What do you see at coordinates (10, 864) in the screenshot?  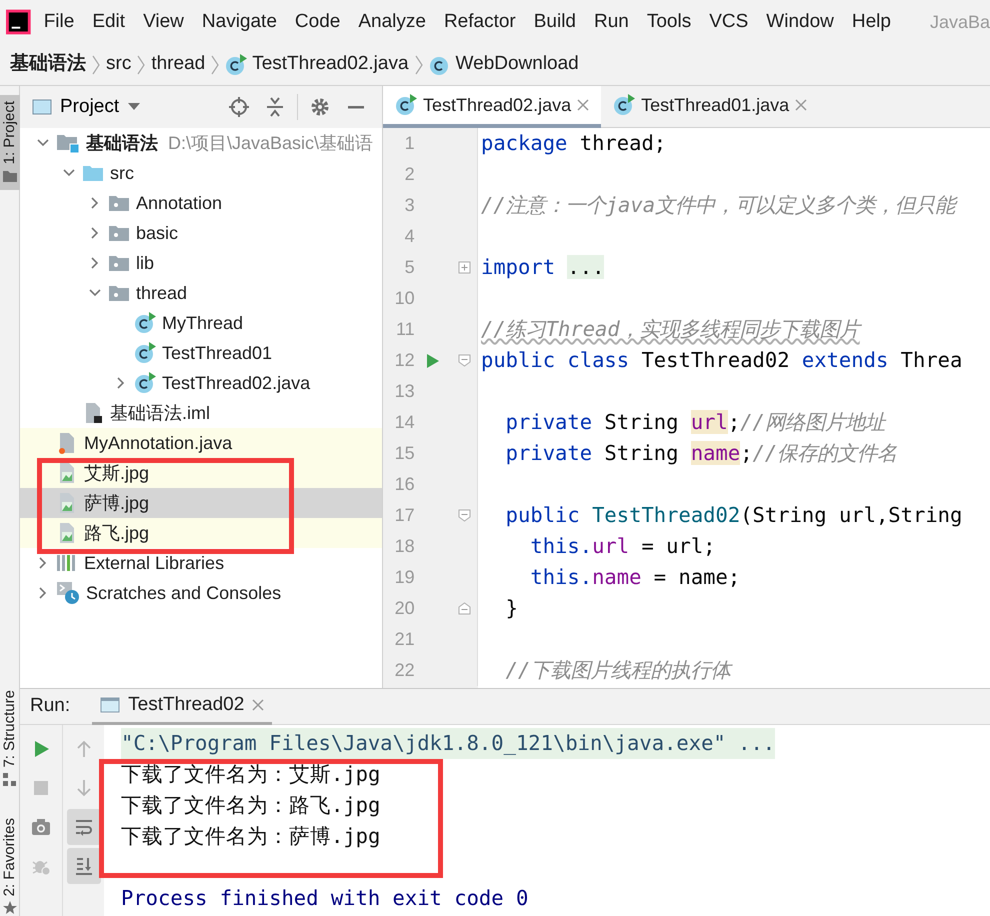 I see `tool-window-button: 2: Favorites` at bounding box center [10, 864].